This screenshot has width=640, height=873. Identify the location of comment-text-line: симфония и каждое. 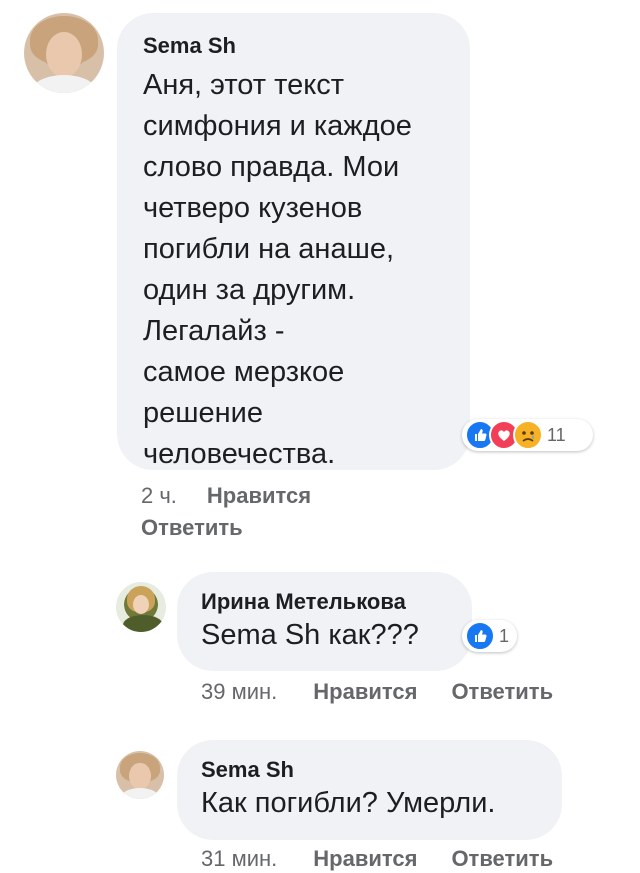
(277, 126).